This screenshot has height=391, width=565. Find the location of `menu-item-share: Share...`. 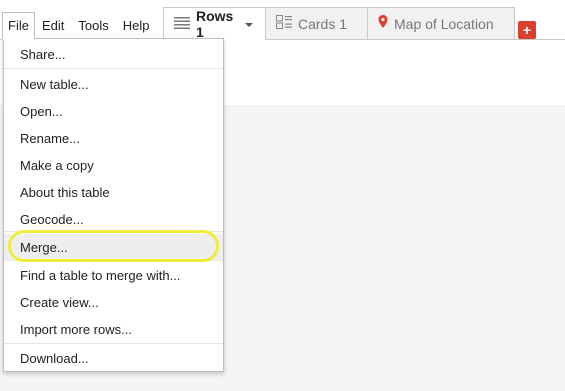

menu-item-share: Share... is located at coordinates (113, 54).